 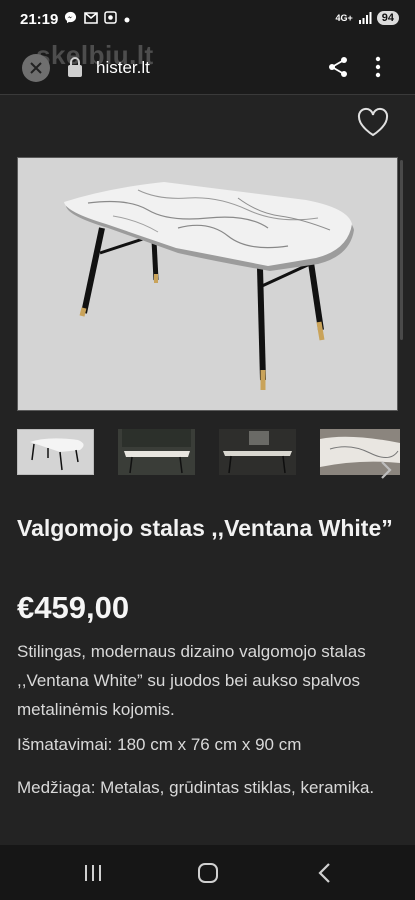 I want to click on notification-icons, so click(x=97, y=18).